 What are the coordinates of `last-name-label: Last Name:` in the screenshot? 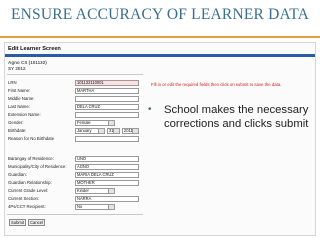 It's located at (19, 106).